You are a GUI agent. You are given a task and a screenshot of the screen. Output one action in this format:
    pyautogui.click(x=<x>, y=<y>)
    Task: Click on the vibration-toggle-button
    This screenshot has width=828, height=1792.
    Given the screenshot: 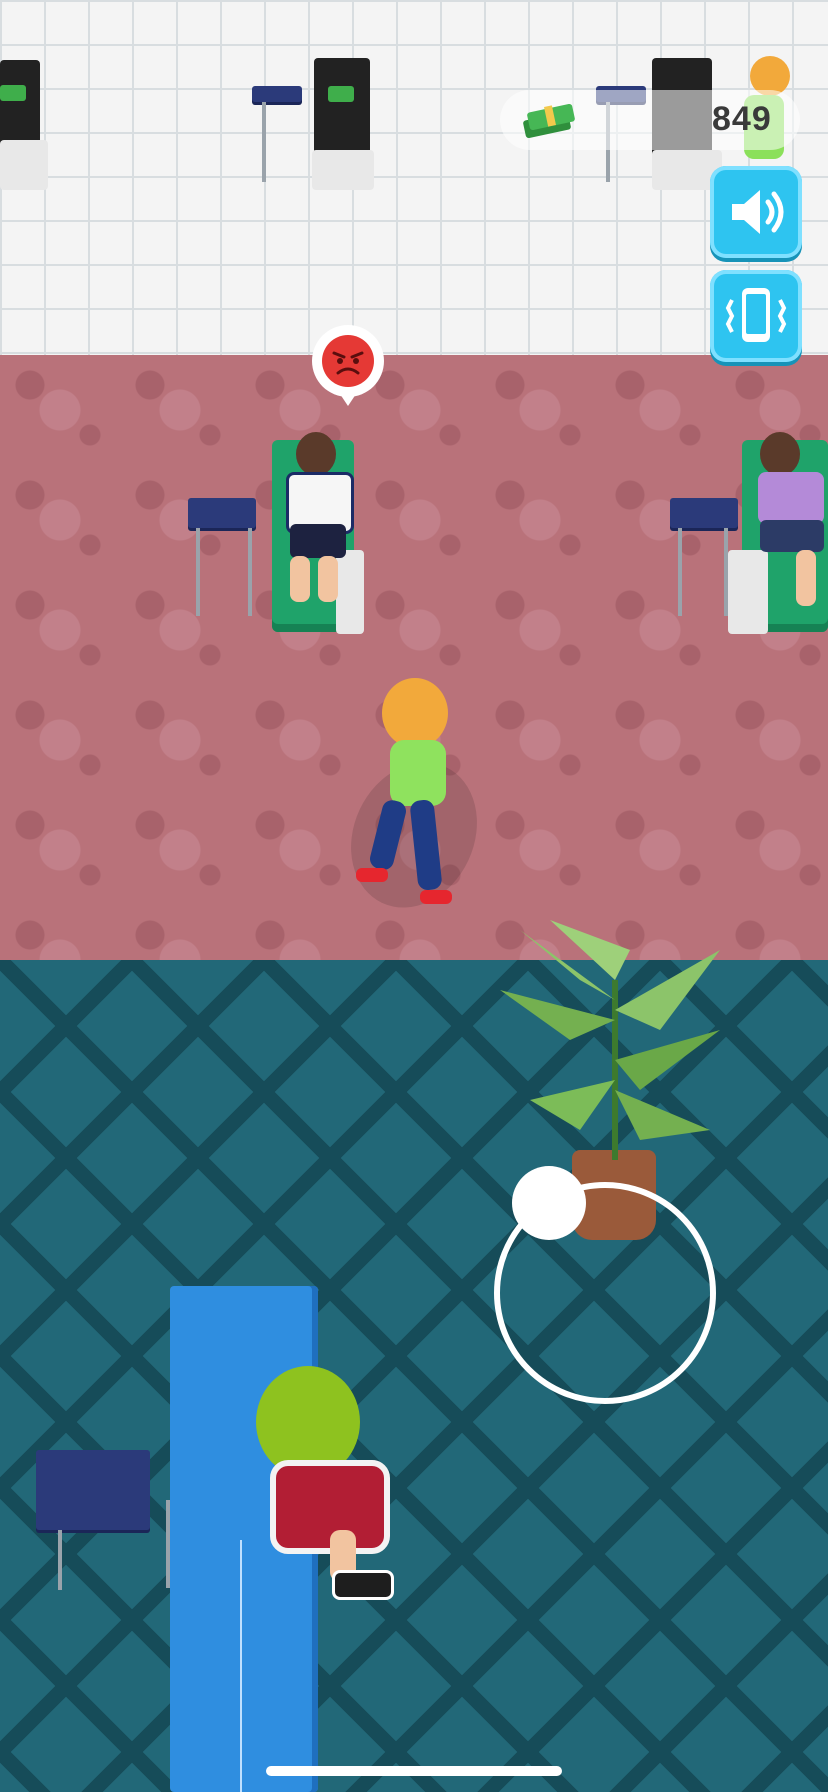 What is the action you would take?
    pyautogui.click(x=756, y=316)
    